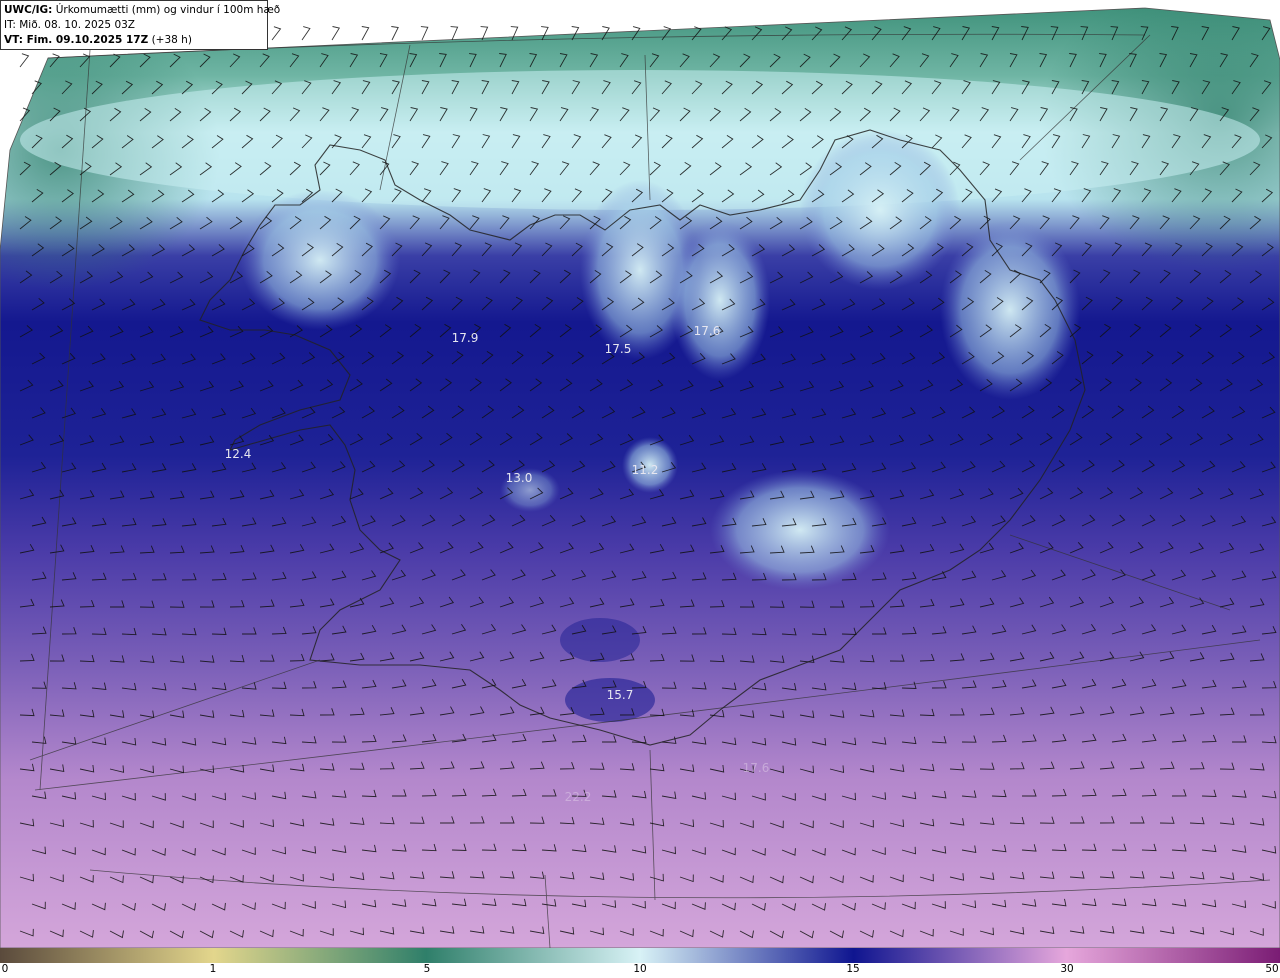 The height and width of the screenshot is (978, 1280). What do you see at coordinates (213, 969) in the screenshot?
I see `colorbar-tick-label: 1` at bounding box center [213, 969].